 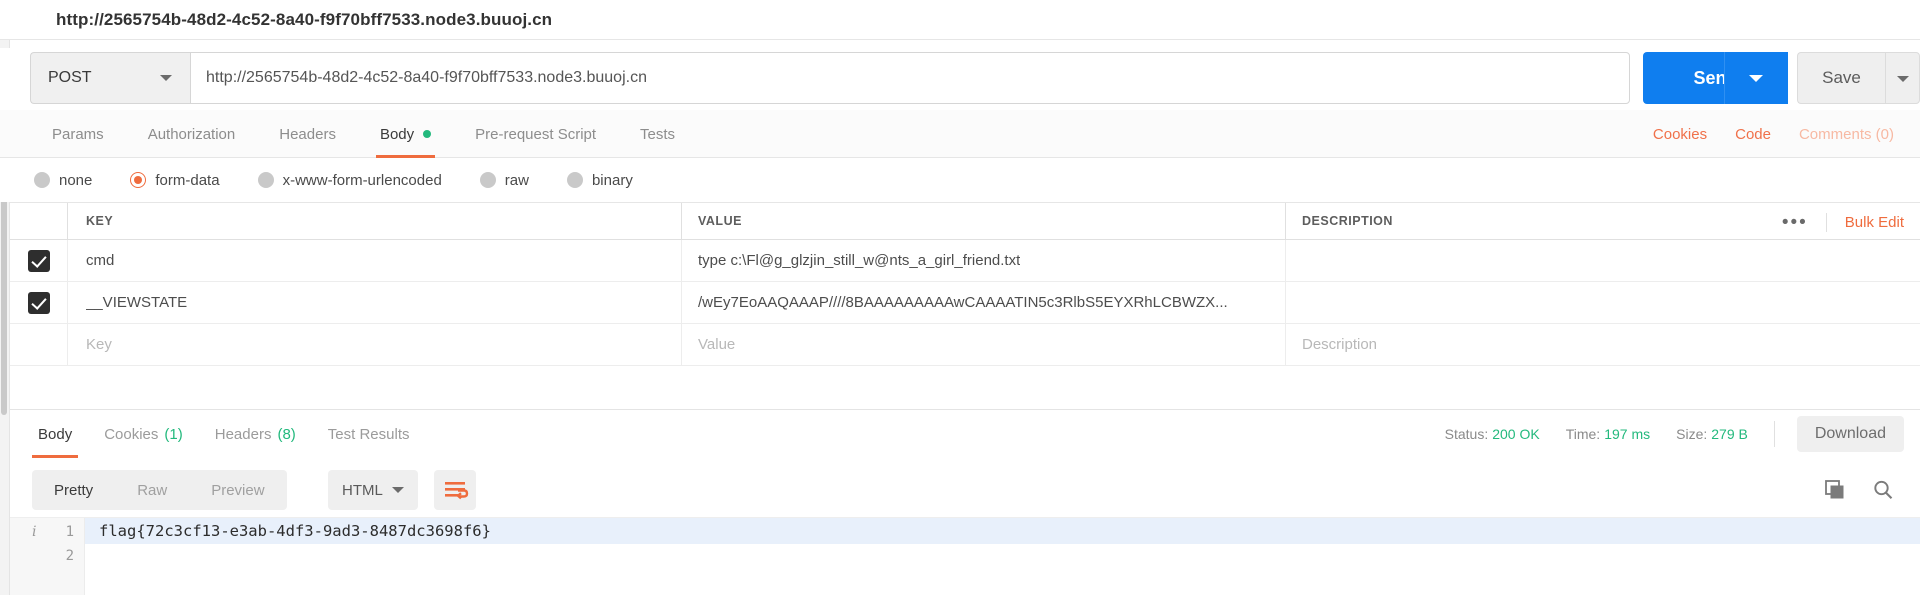 I want to click on row-key-cell: Key, so click(x=375, y=344).